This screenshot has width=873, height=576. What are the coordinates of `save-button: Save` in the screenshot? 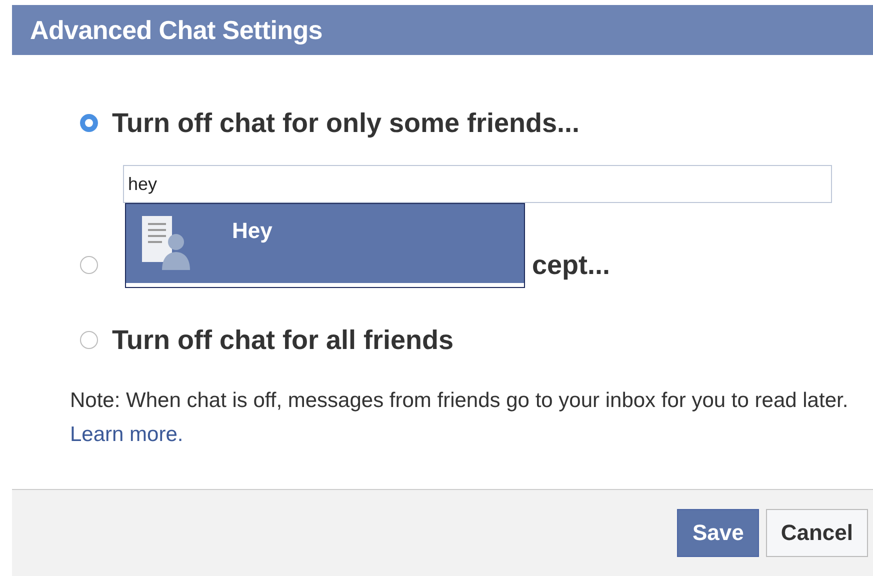 It's located at (718, 533).